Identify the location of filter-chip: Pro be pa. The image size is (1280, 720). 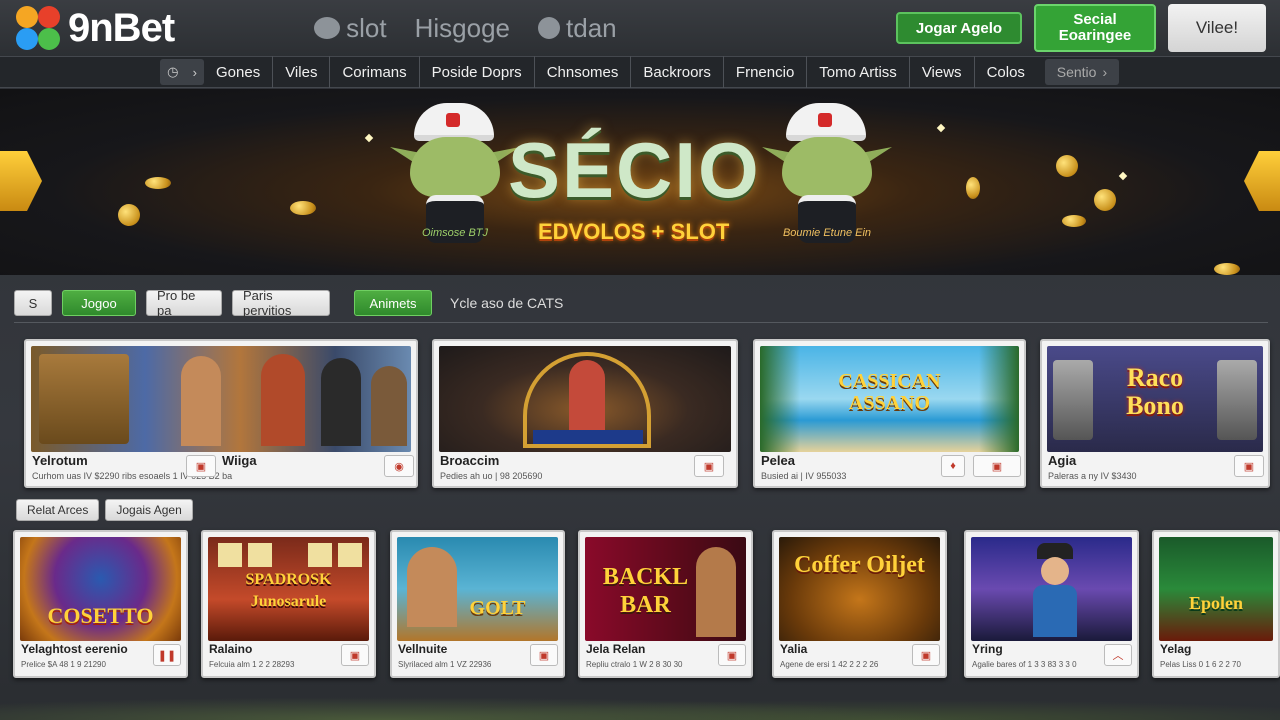
(184, 303).